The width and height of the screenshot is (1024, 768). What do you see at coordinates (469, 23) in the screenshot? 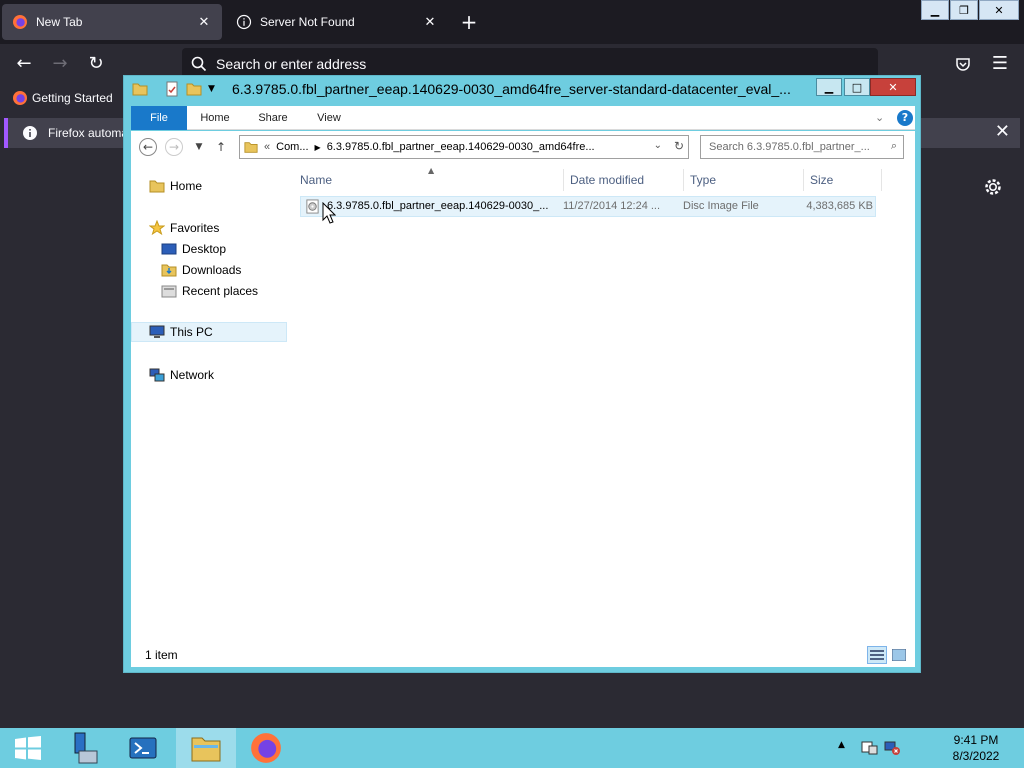
I see `new-tab-button: +` at bounding box center [469, 23].